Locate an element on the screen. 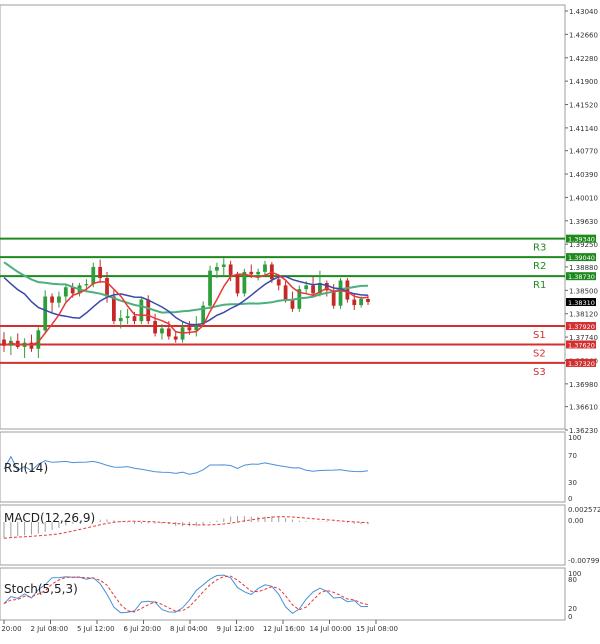  stoch-tick-20: 20 is located at coordinates (572, 609).